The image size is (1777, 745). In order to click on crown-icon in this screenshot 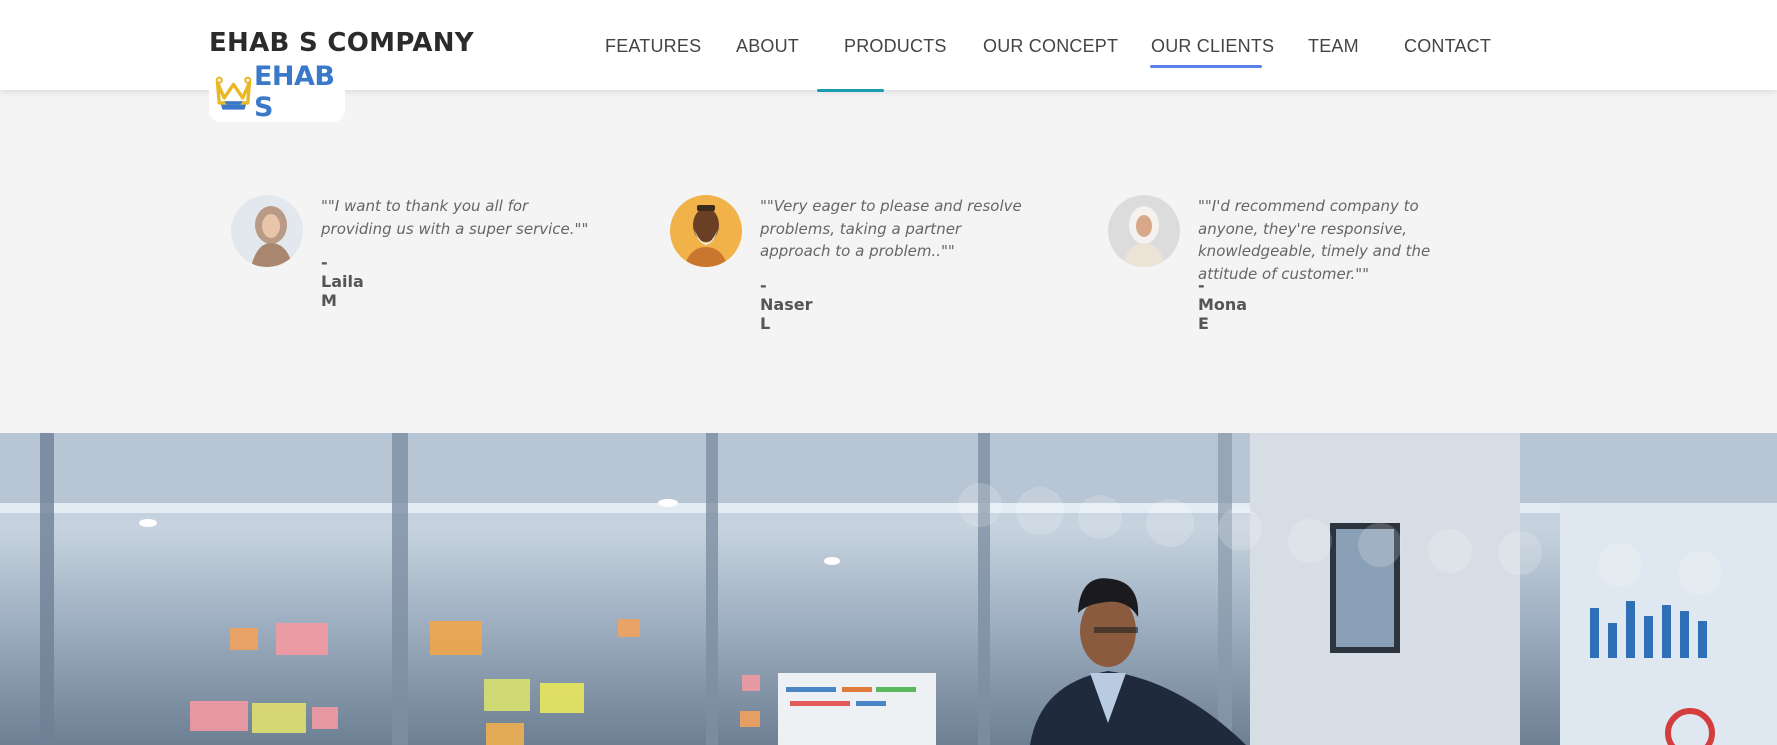, I will do `click(233, 93)`.